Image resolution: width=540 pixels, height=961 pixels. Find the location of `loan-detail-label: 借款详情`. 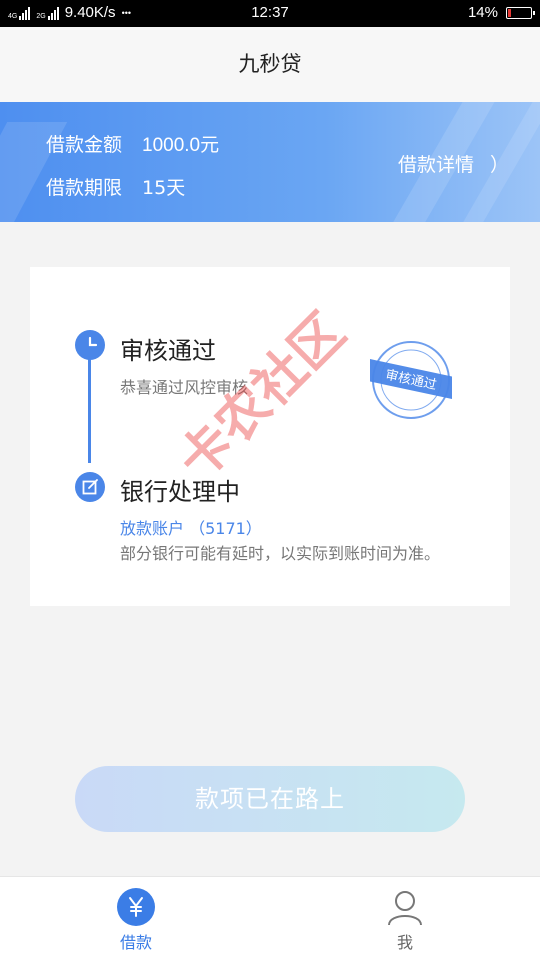

loan-detail-label: 借款详情 is located at coordinates (436, 165).